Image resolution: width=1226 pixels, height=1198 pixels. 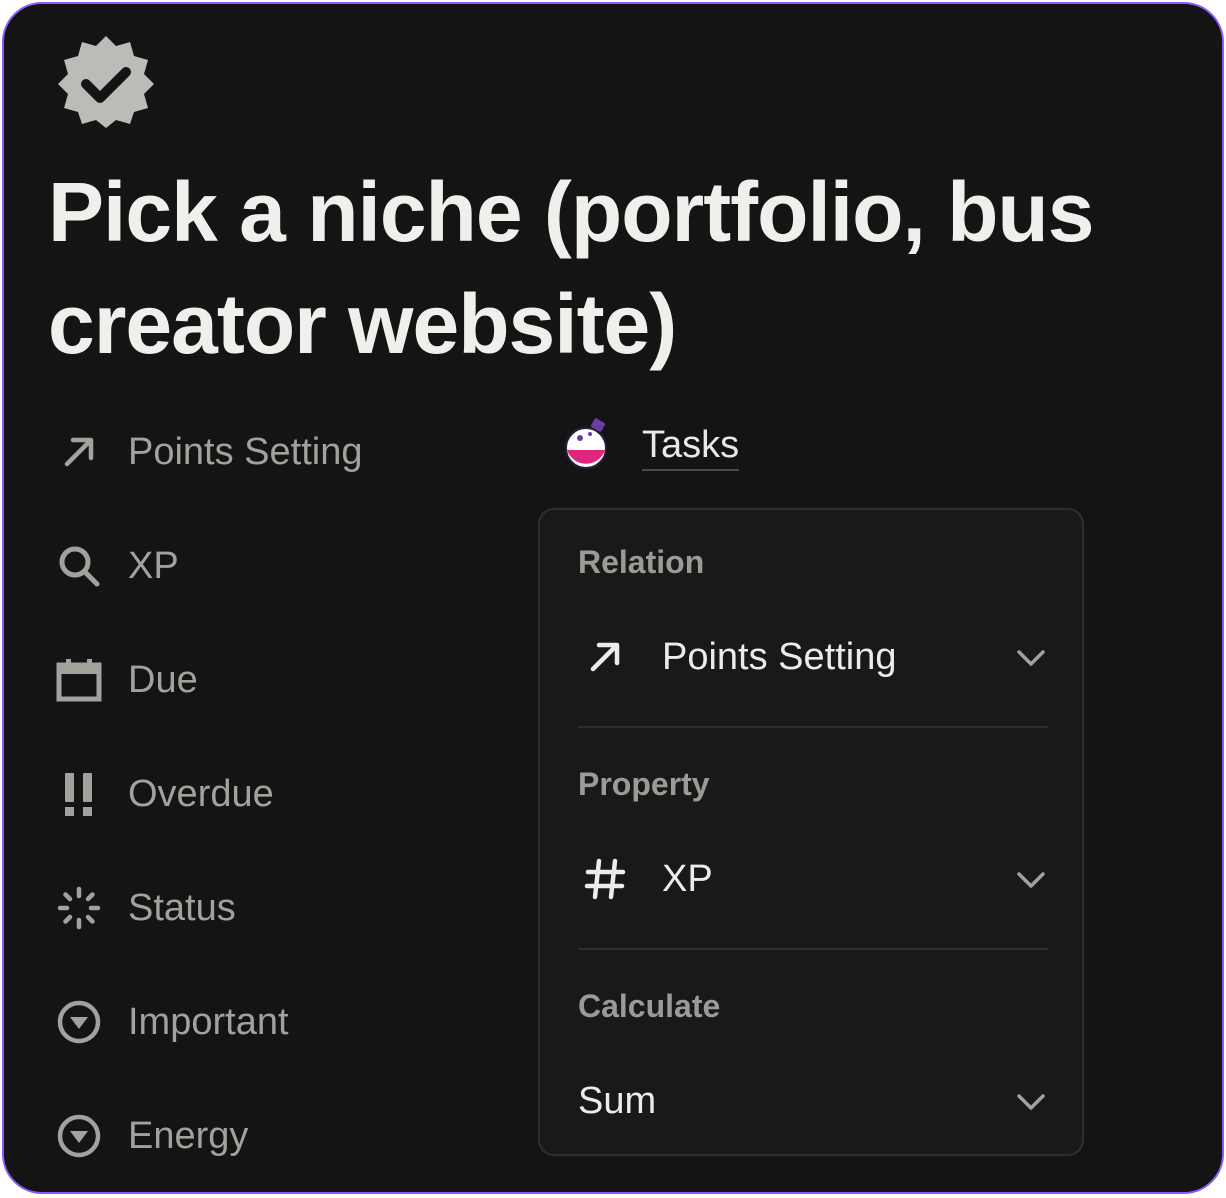 I want to click on calculate-label: Calculate, so click(x=649, y=1006).